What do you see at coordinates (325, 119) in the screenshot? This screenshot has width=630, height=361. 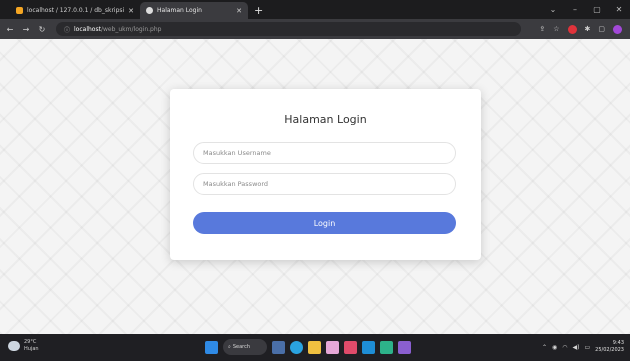 I see `login-heading: Halaman Login` at bounding box center [325, 119].